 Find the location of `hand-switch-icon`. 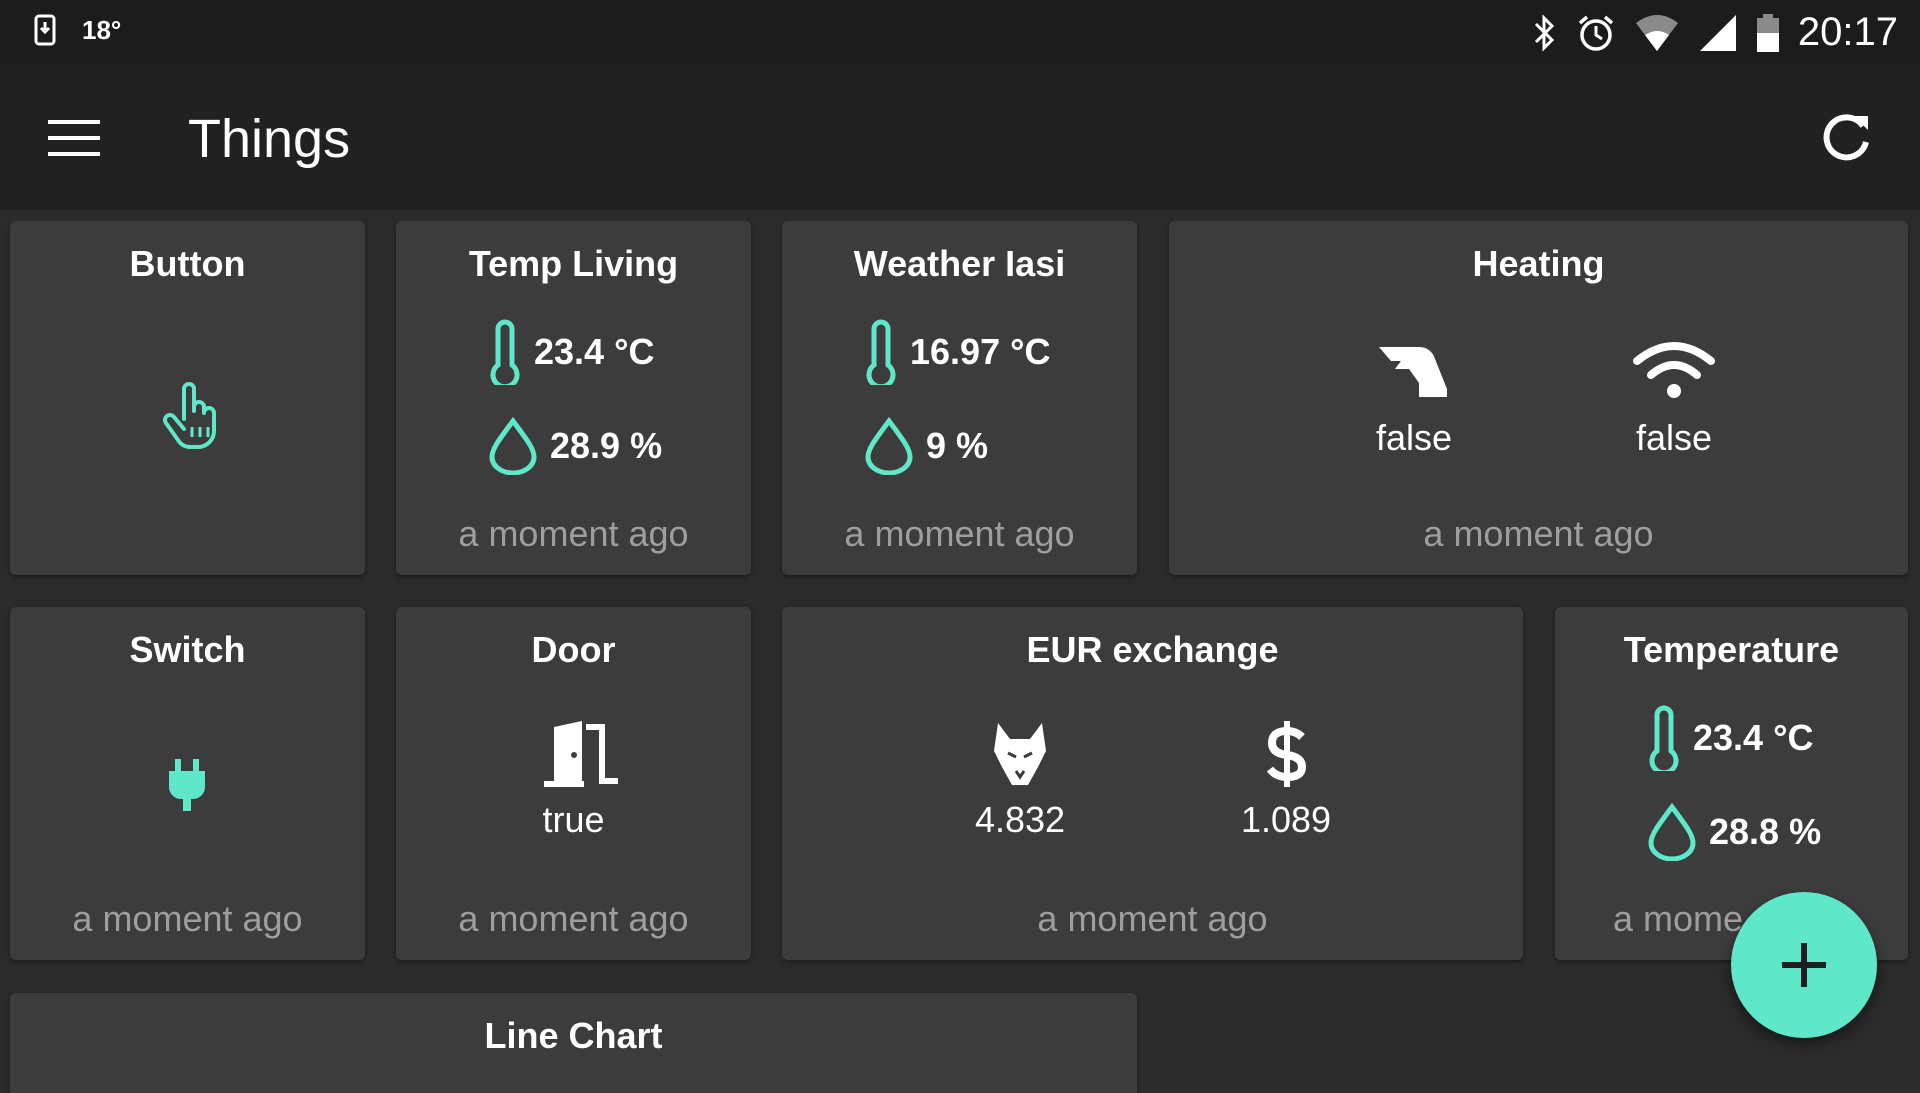

hand-switch-icon is located at coordinates (1413, 371).